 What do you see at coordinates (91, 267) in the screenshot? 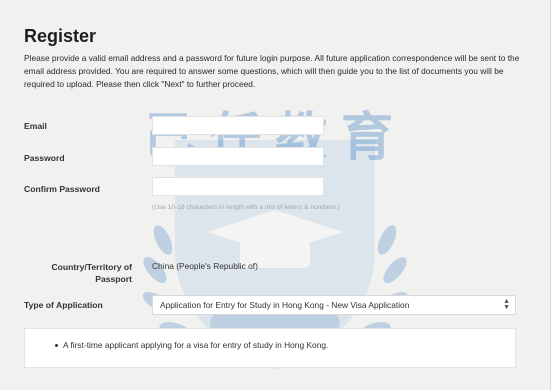
I see `country-label-line1: Country/Territory of` at bounding box center [91, 267].